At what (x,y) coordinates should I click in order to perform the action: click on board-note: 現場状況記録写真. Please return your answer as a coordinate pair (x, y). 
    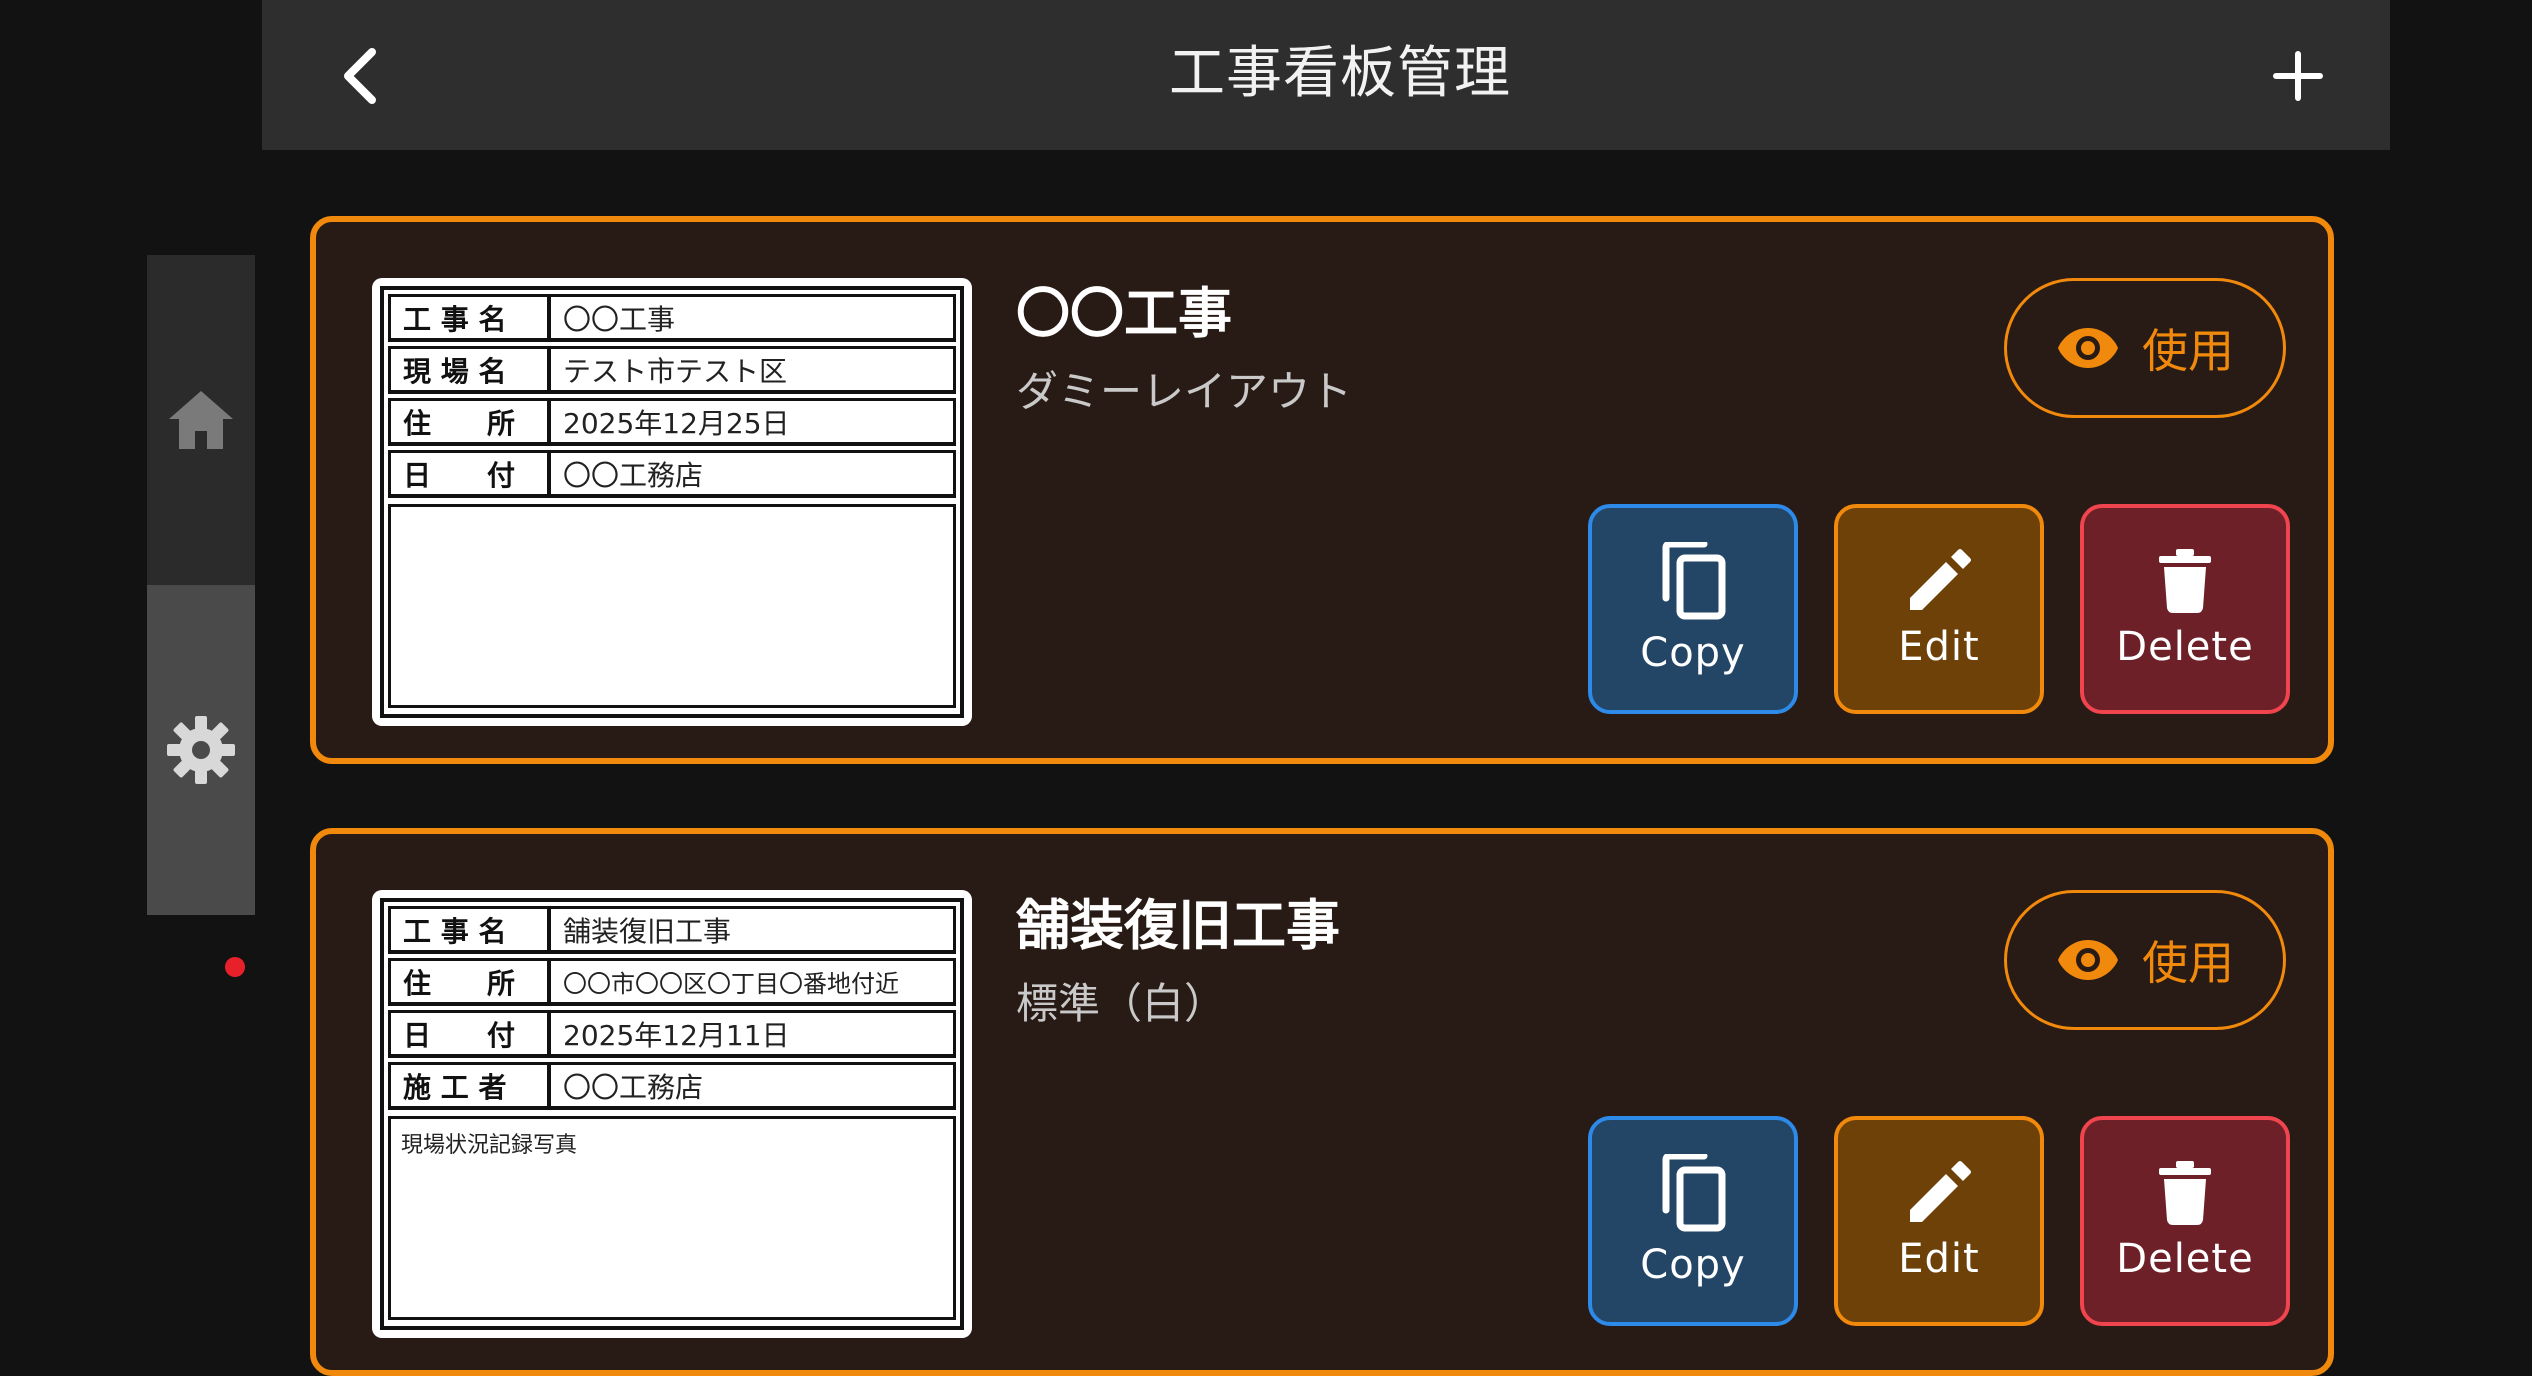
    Looking at the image, I should click on (489, 1145).